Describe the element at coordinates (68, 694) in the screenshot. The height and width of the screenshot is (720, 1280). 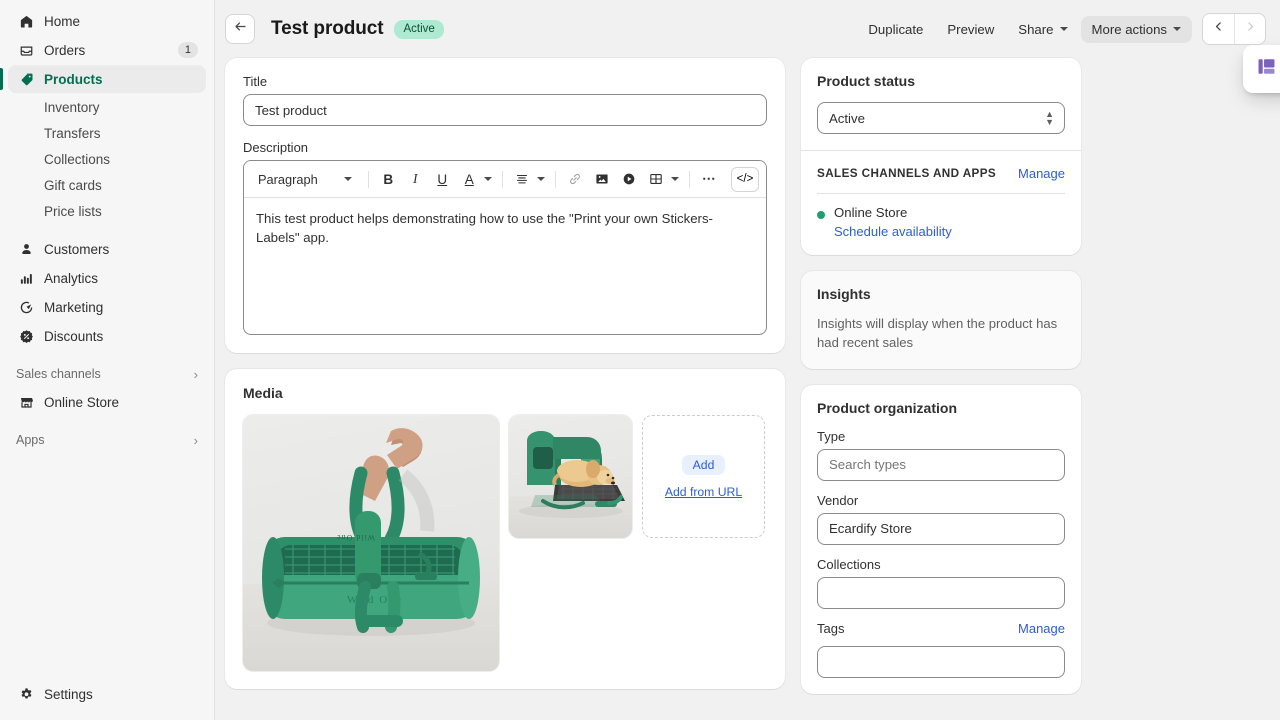
I see `settings-label: Settings` at that location.